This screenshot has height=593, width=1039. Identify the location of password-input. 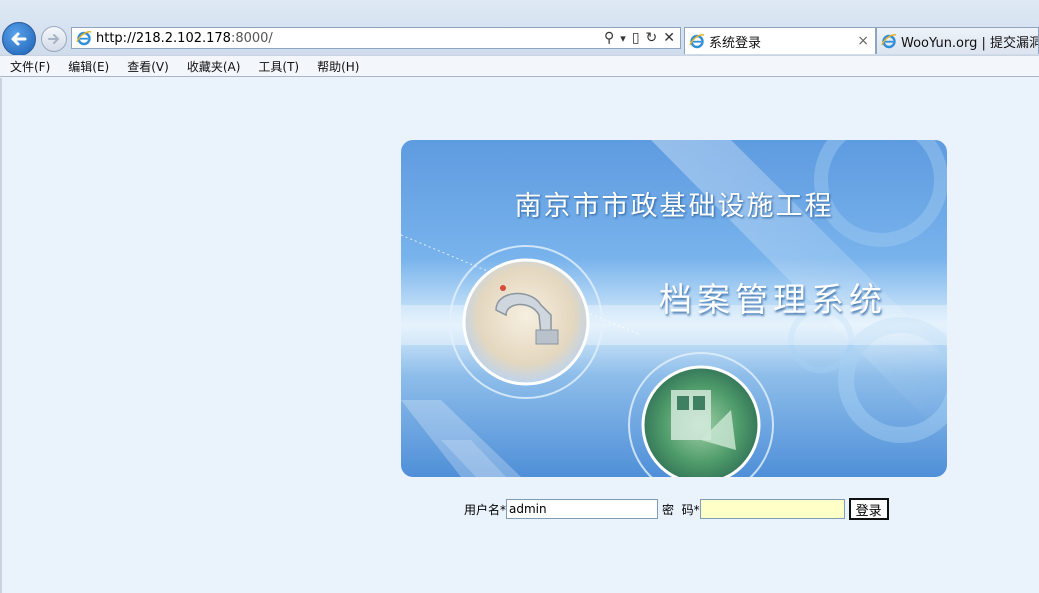
(772, 509).